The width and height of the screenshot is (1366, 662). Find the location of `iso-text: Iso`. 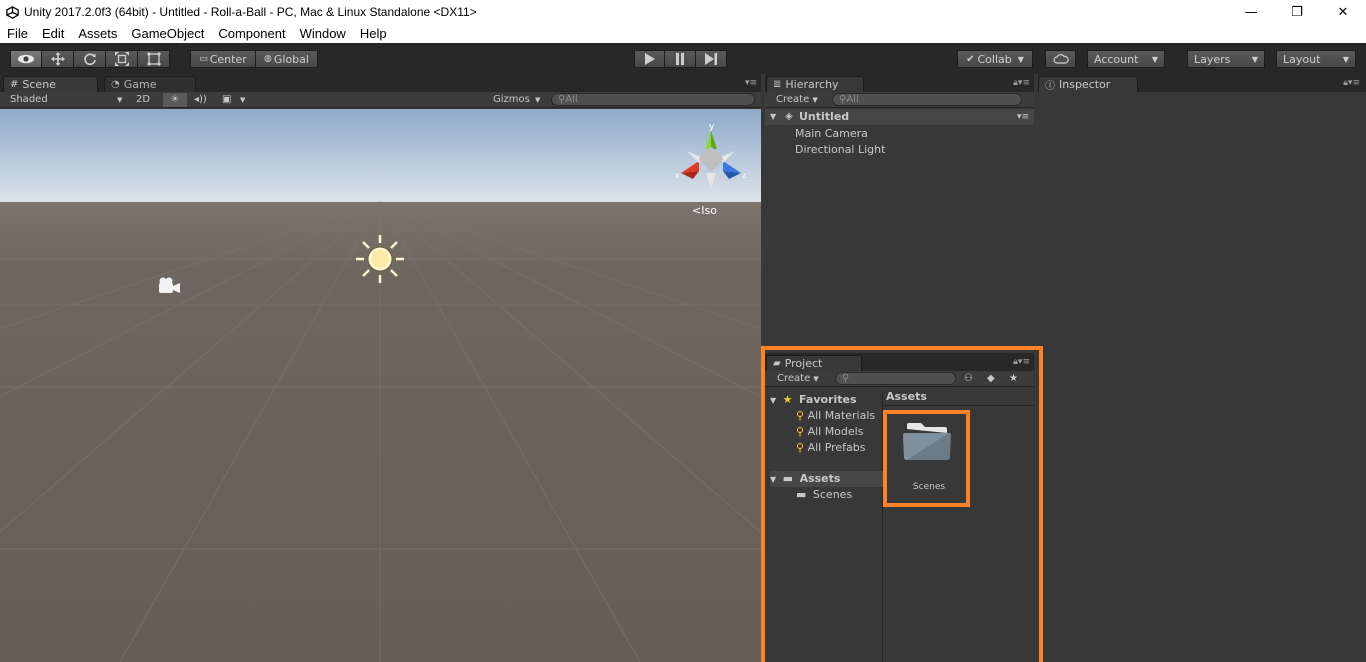

iso-text: Iso is located at coordinates (709, 210).